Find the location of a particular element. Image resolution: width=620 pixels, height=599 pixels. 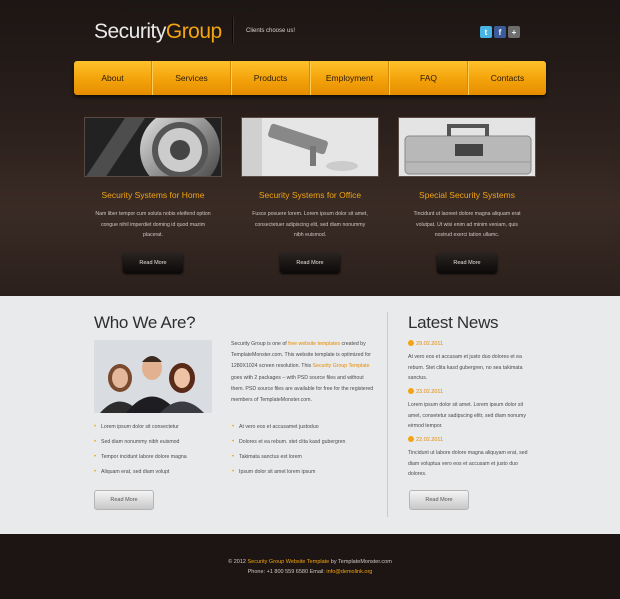

footer-template-link: Security Group Website Template is located at coordinates (289, 562).